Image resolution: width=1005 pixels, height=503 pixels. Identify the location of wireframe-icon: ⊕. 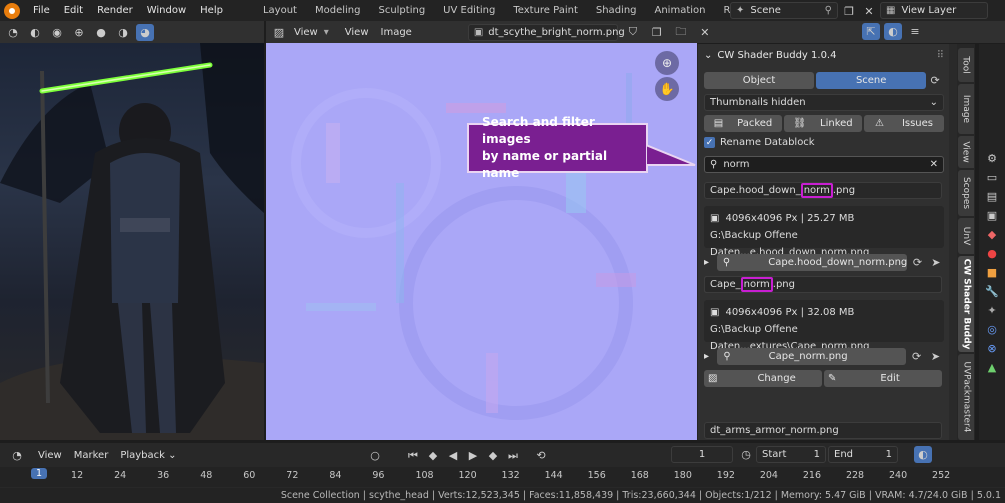
(79, 32).